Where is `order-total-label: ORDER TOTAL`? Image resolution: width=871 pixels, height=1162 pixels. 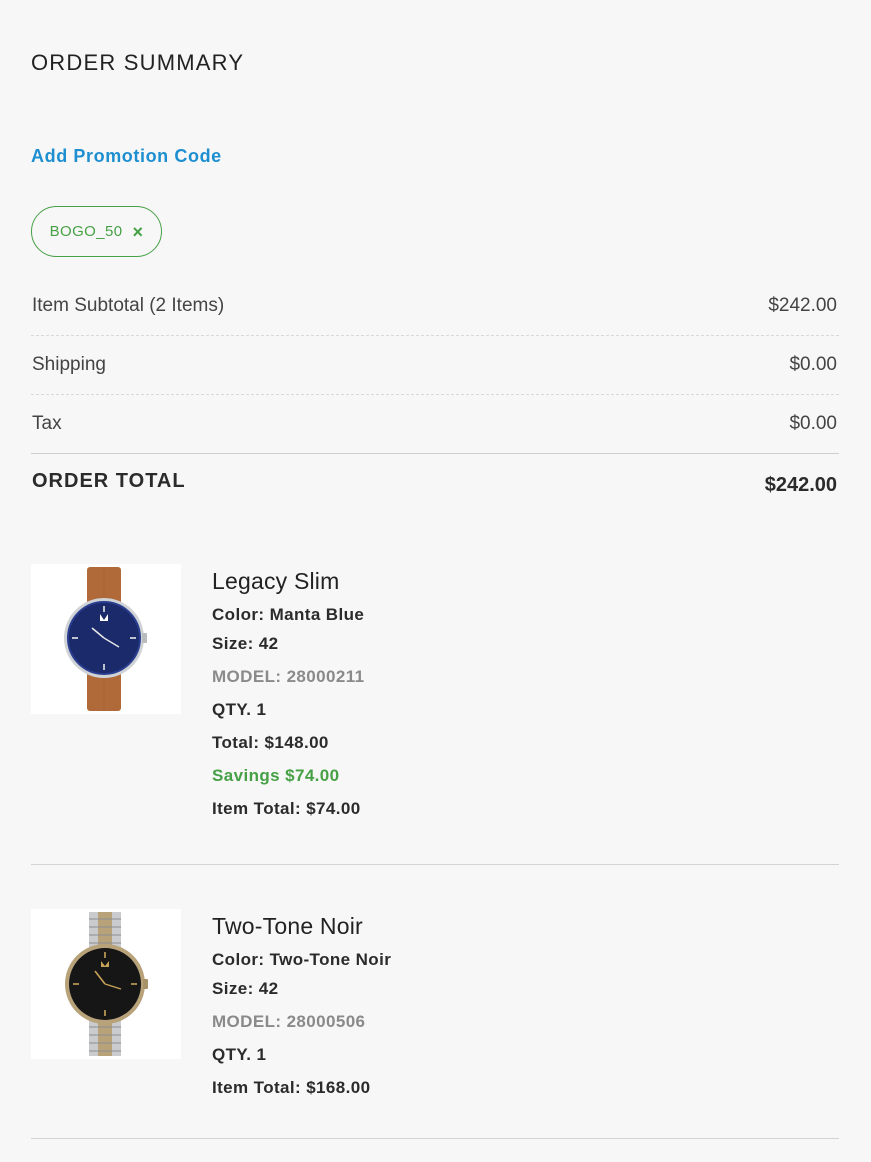 order-total-label: ORDER TOTAL is located at coordinates (109, 481).